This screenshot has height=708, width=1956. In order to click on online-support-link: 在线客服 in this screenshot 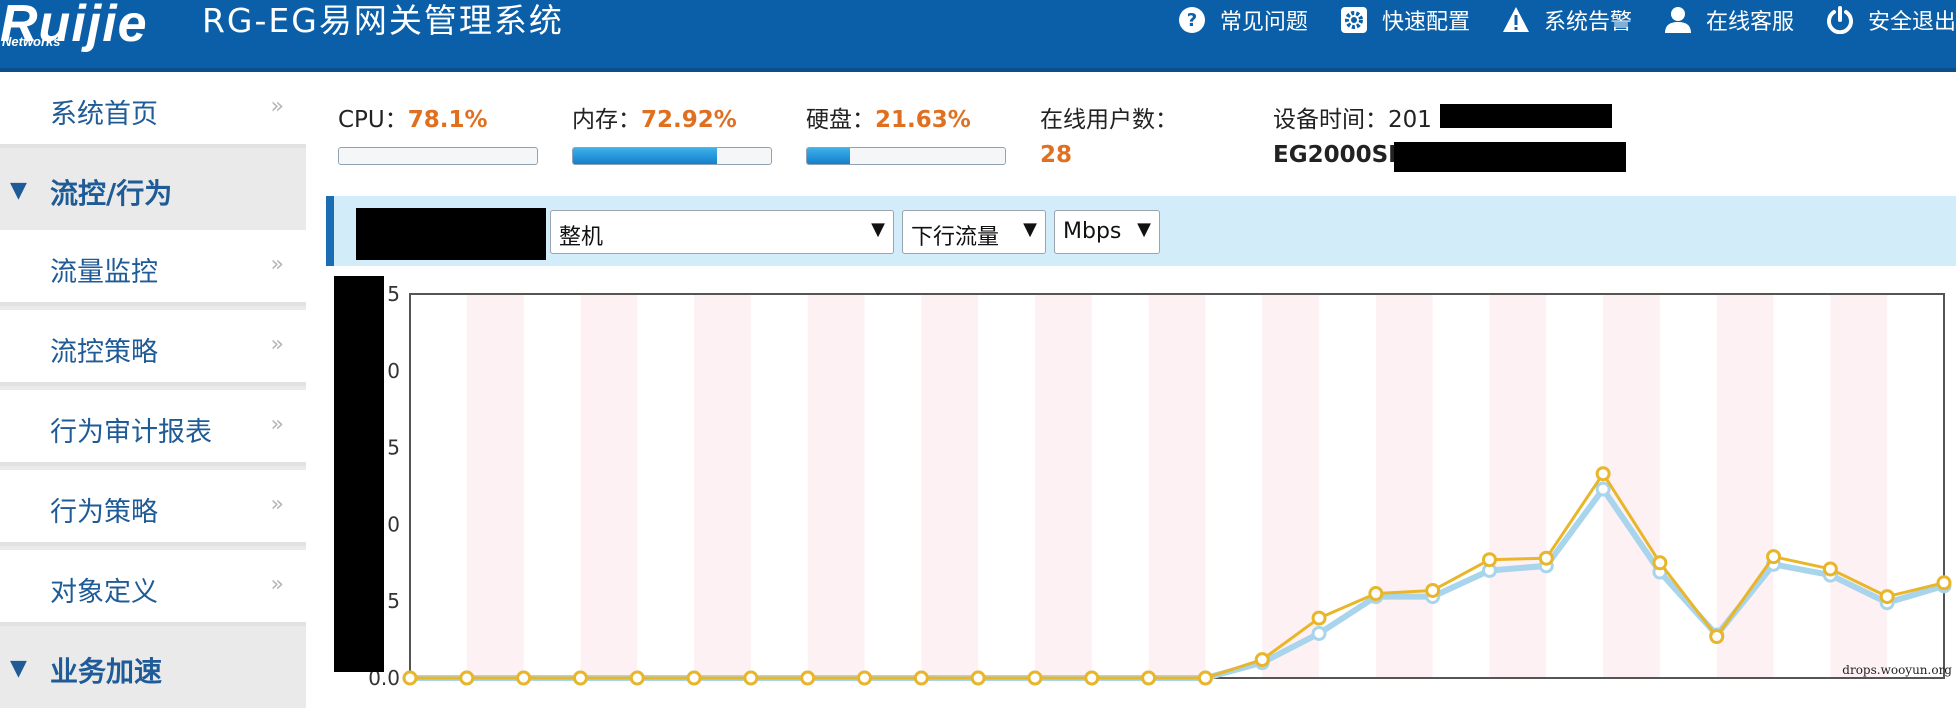, I will do `click(1729, 20)`.